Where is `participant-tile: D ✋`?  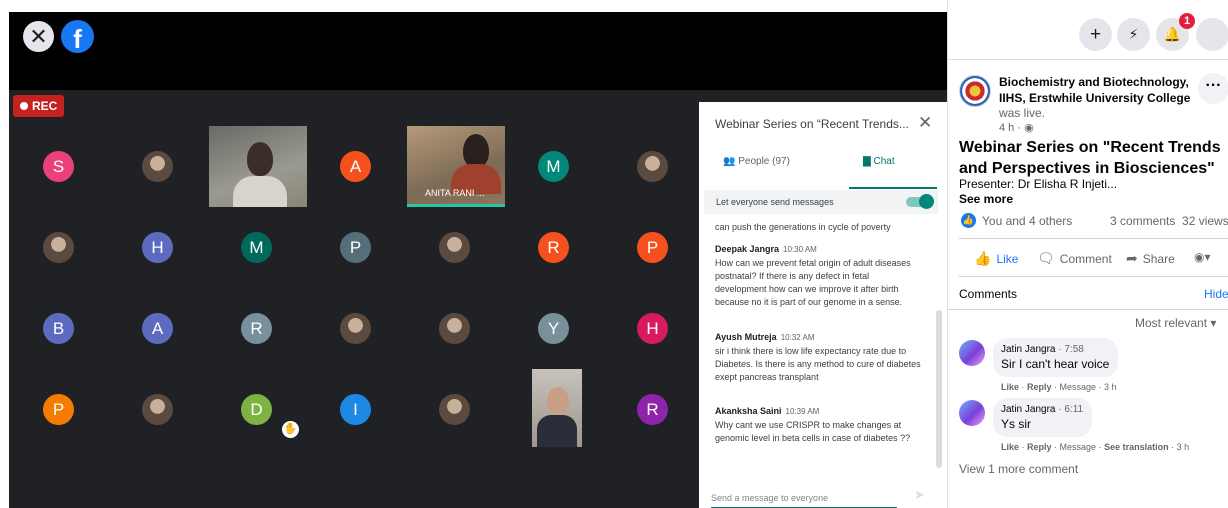
participant-tile: D ✋ is located at coordinates (256, 409).